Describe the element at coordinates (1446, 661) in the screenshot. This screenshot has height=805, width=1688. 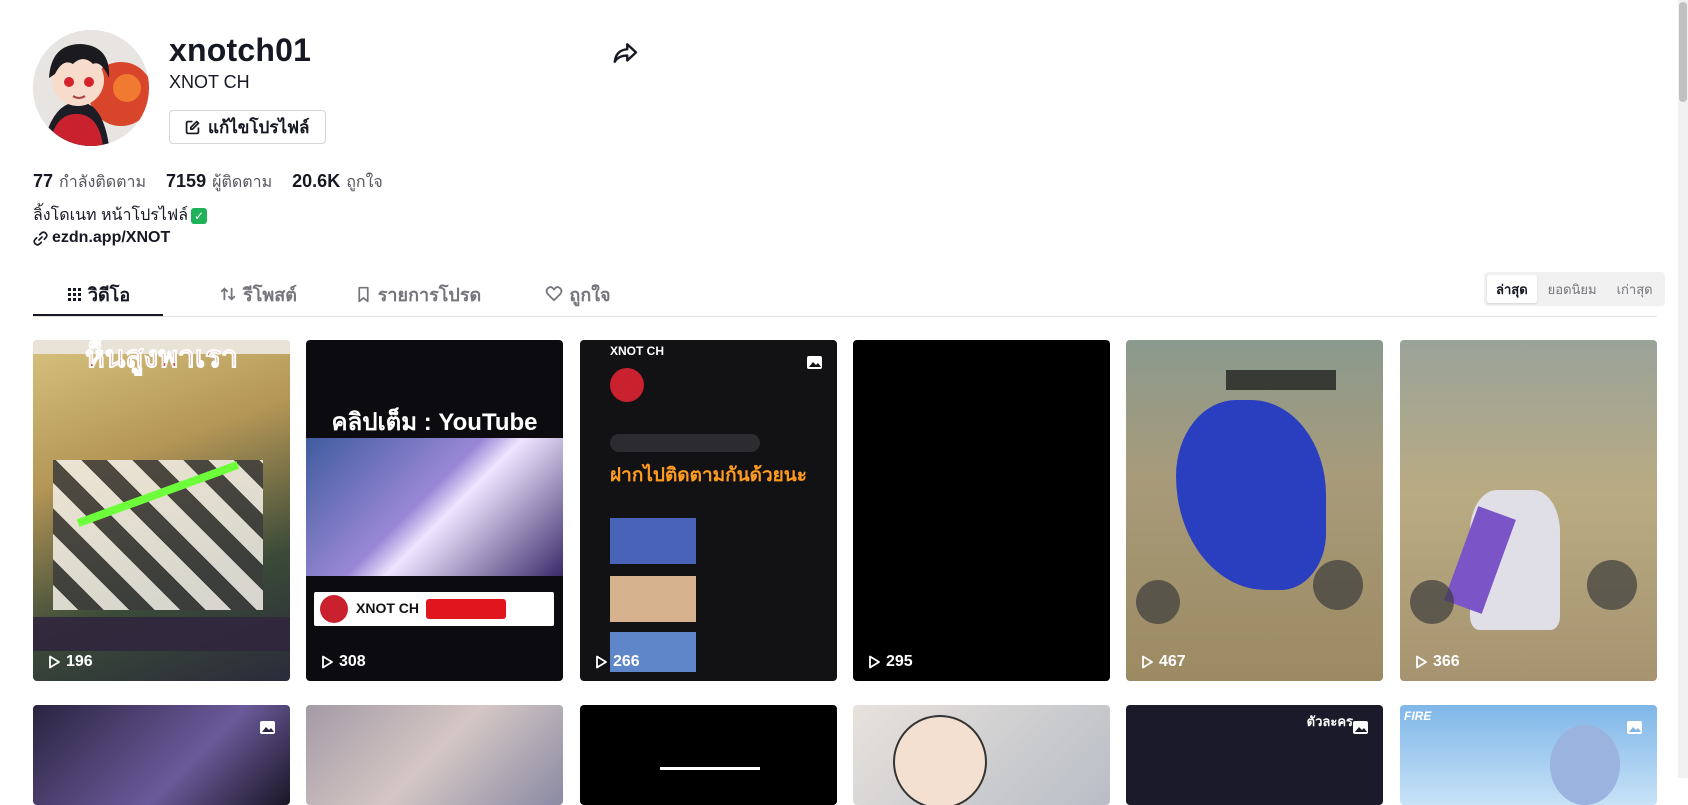
I see `view-count-value: 366` at that location.